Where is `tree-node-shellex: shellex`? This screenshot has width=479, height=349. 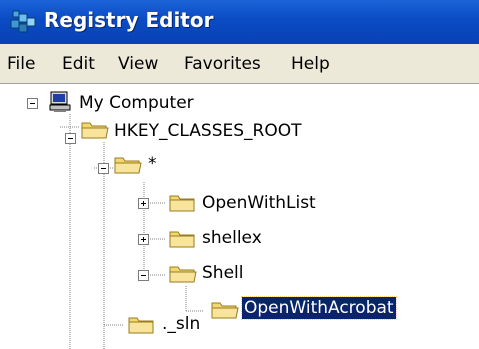 tree-node-shellex: shellex is located at coordinates (232, 238).